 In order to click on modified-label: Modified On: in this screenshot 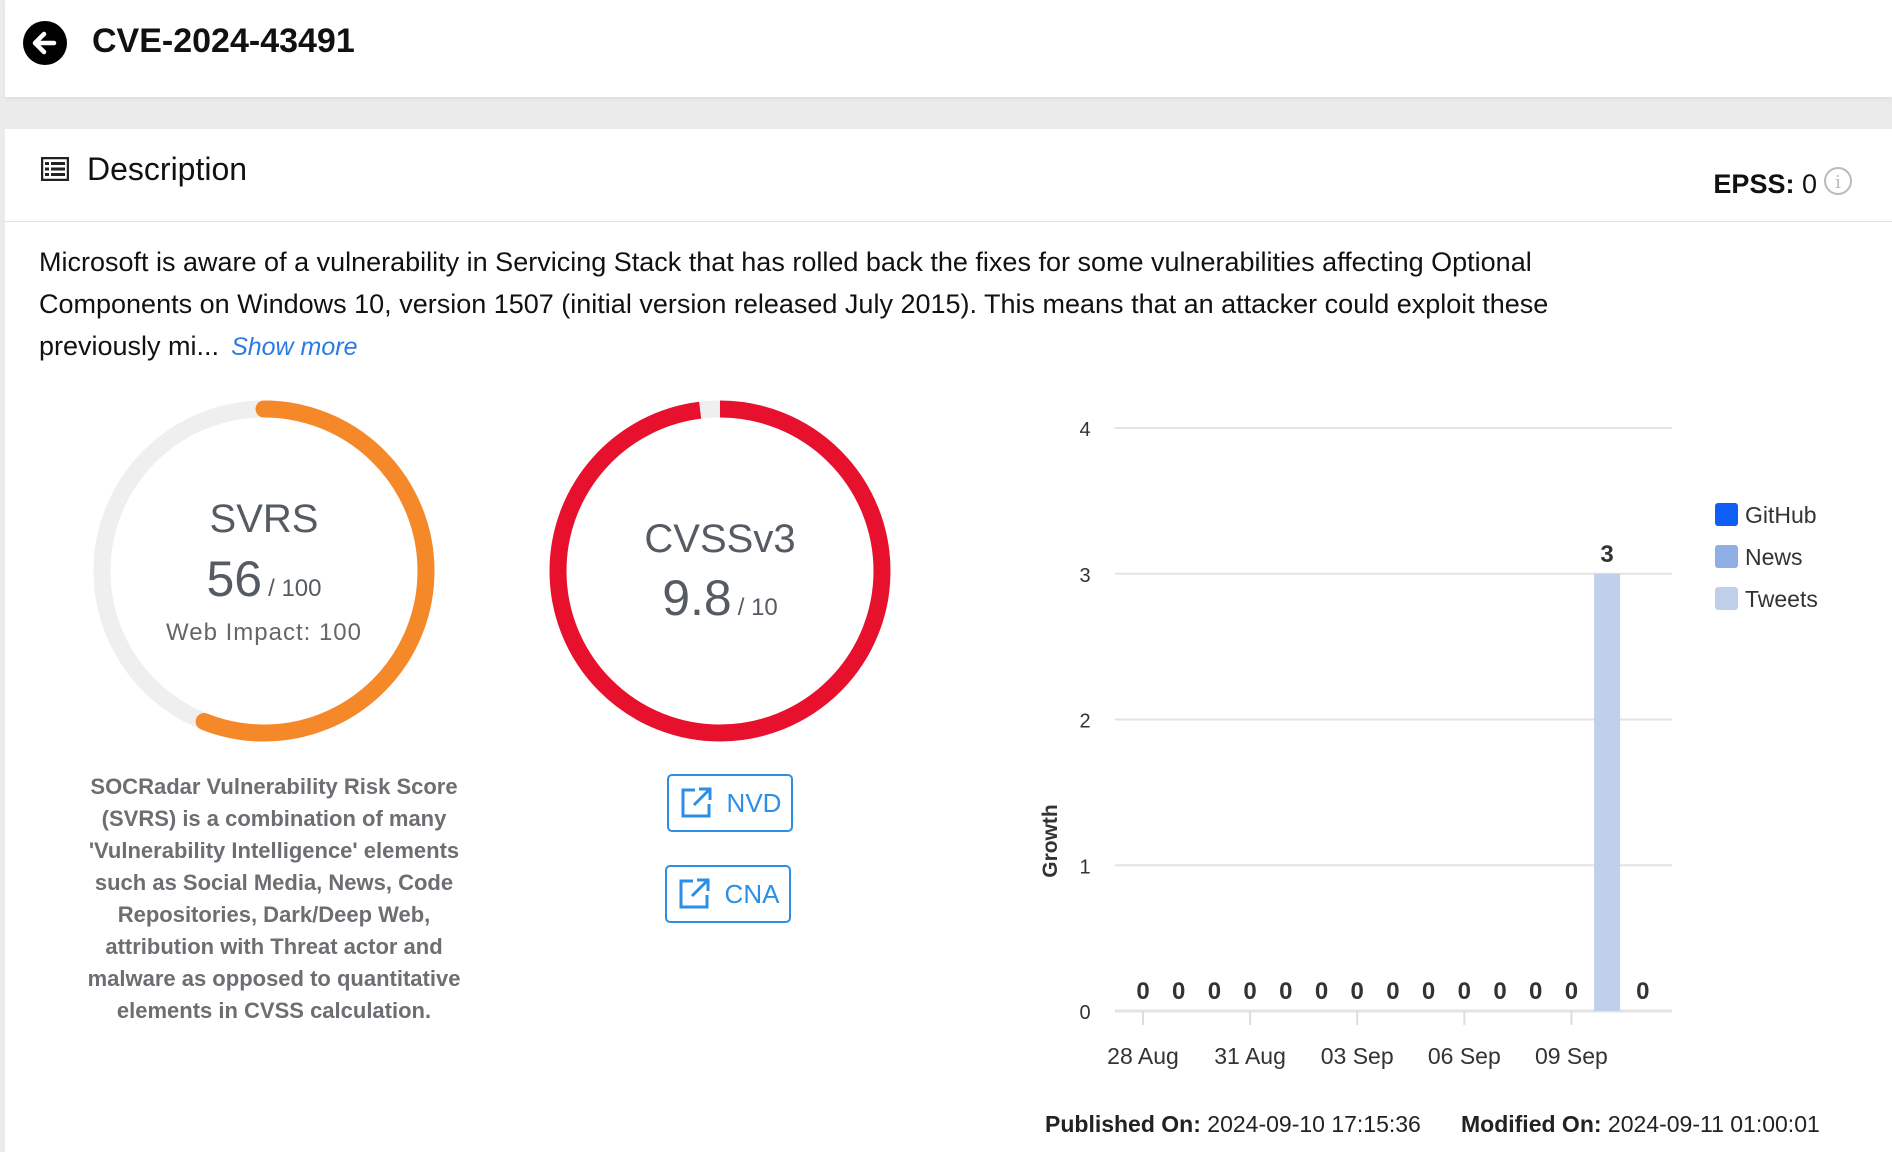, I will do `click(1531, 1124)`.